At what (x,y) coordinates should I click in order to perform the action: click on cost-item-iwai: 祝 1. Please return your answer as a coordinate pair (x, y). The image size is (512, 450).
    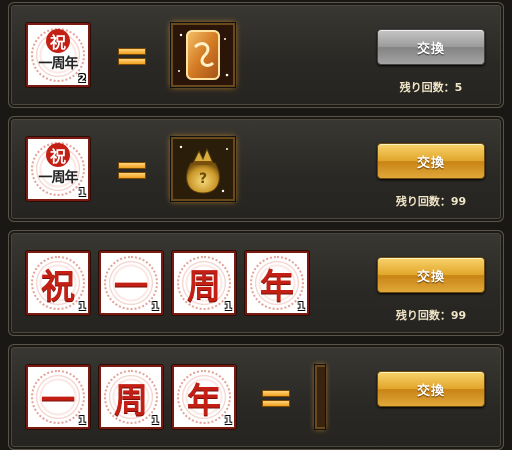
    Looking at the image, I should click on (58, 283).